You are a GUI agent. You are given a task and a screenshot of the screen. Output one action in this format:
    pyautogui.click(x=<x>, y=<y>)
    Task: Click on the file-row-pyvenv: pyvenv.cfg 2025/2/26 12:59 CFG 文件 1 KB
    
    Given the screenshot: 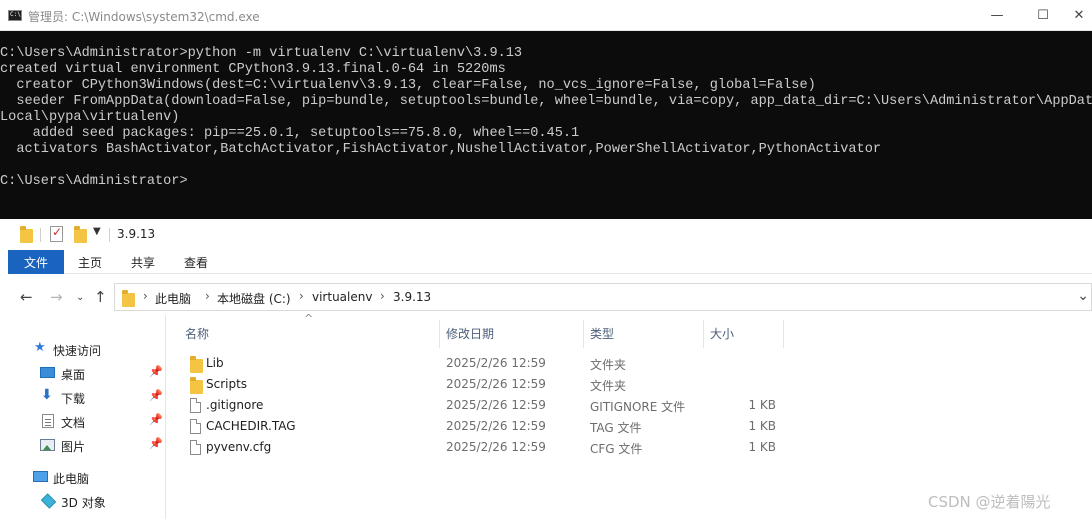 What is the action you would take?
    pyautogui.click(x=630, y=447)
    